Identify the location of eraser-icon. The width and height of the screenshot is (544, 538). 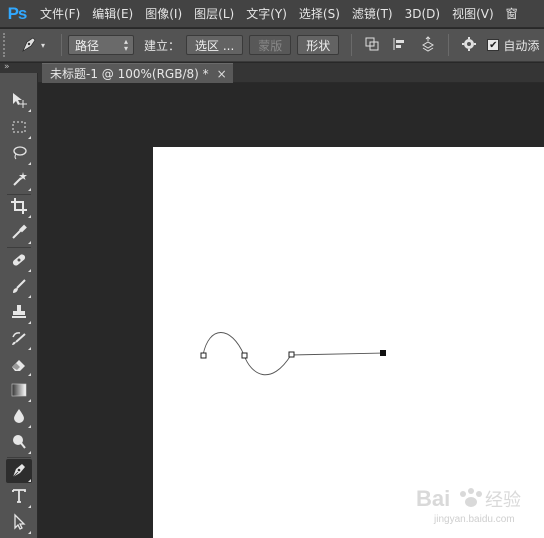
(19, 365).